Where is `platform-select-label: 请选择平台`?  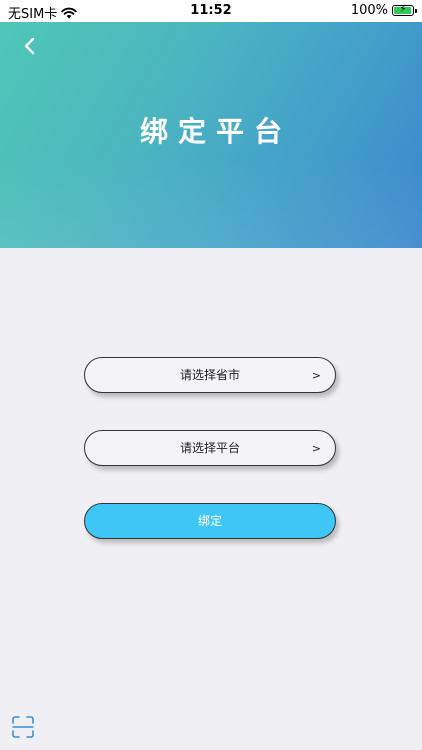 platform-select-label: 请选择平台 is located at coordinates (209, 448).